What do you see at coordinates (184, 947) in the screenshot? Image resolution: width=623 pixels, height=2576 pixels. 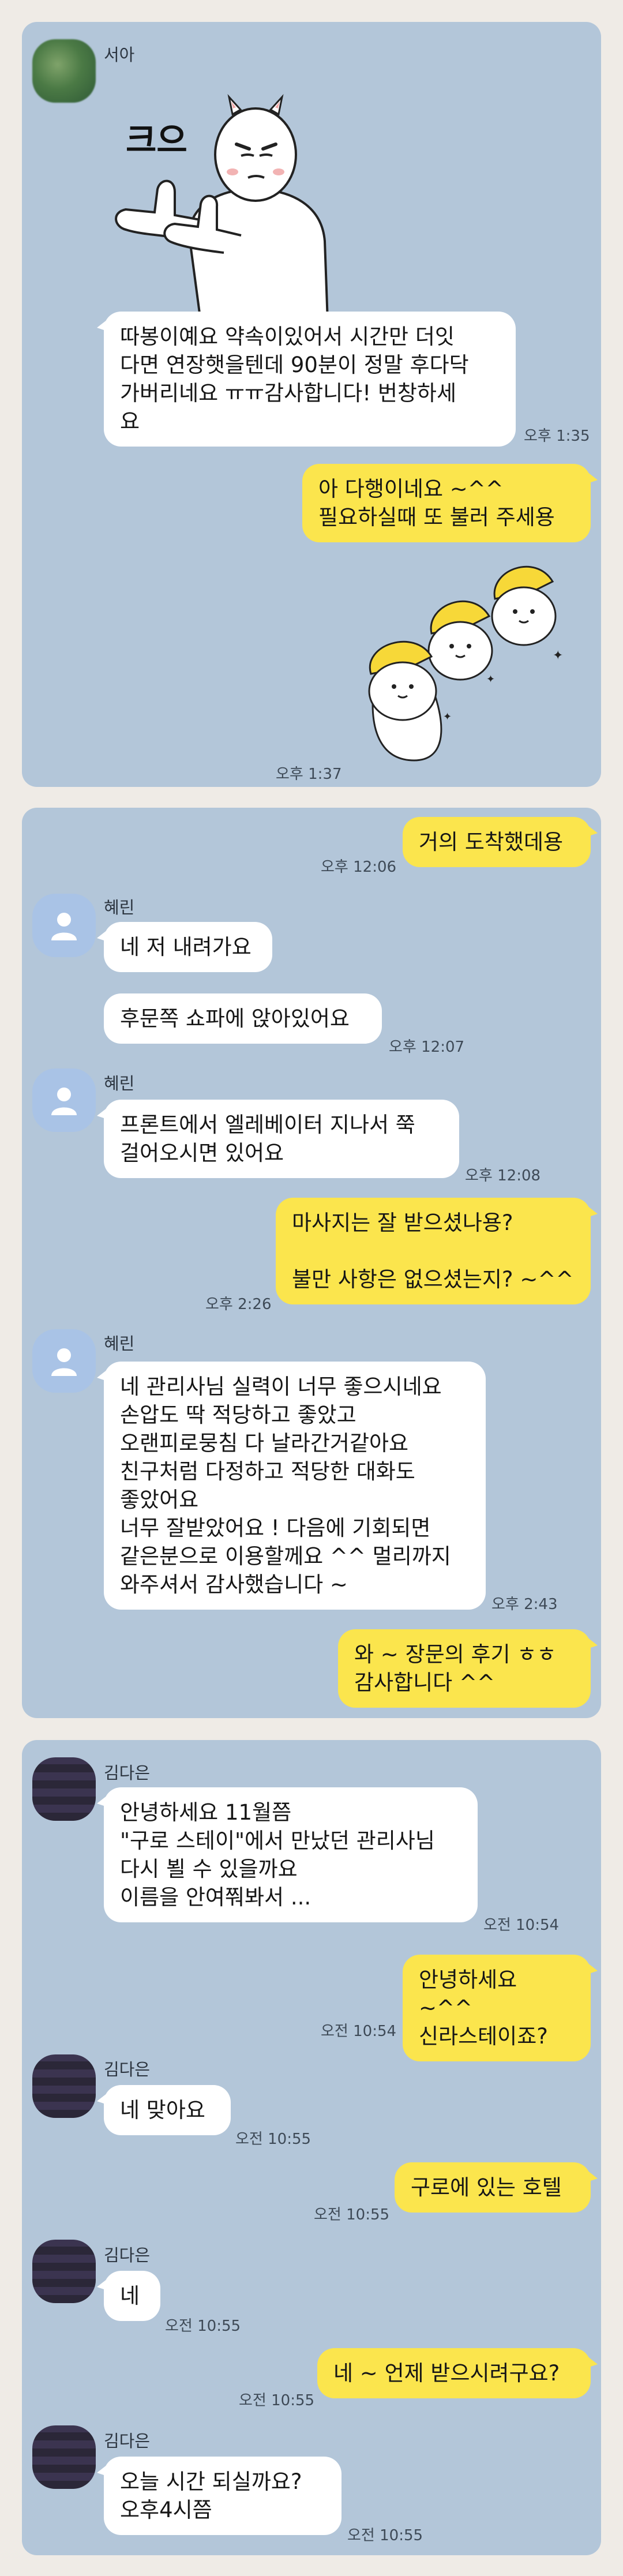 I see `message-bubble: 네 저 내려가요` at bounding box center [184, 947].